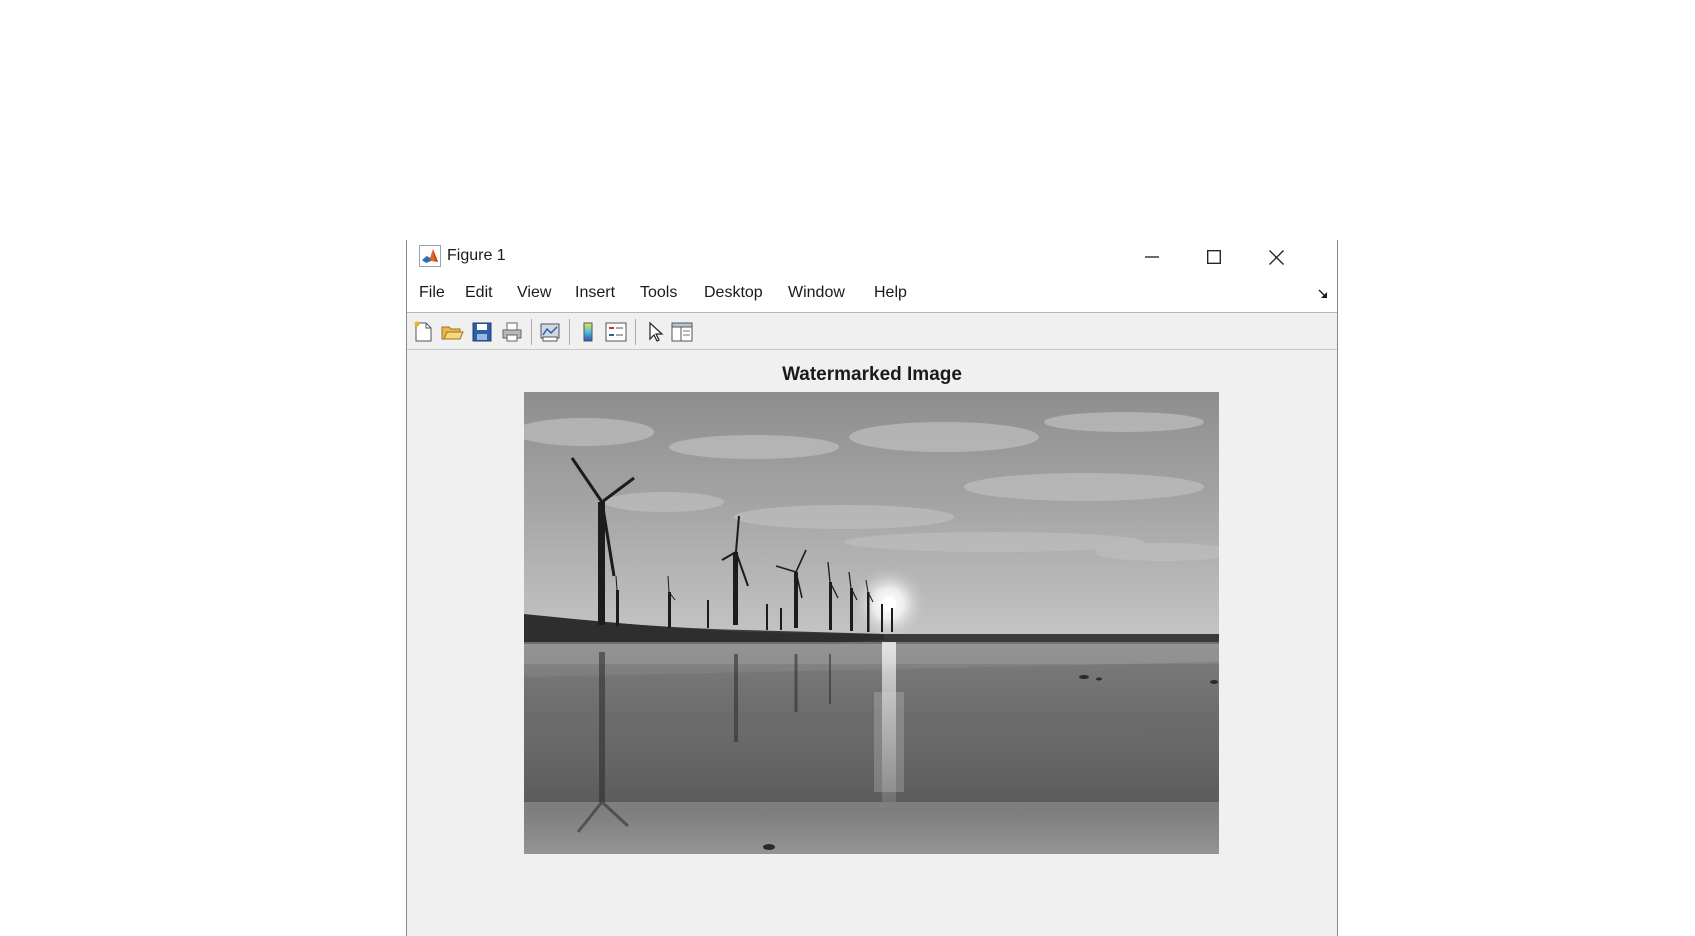 This screenshot has height=936, width=1695. What do you see at coordinates (588, 332) in the screenshot?
I see `insert-colorbar-icon` at bounding box center [588, 332].